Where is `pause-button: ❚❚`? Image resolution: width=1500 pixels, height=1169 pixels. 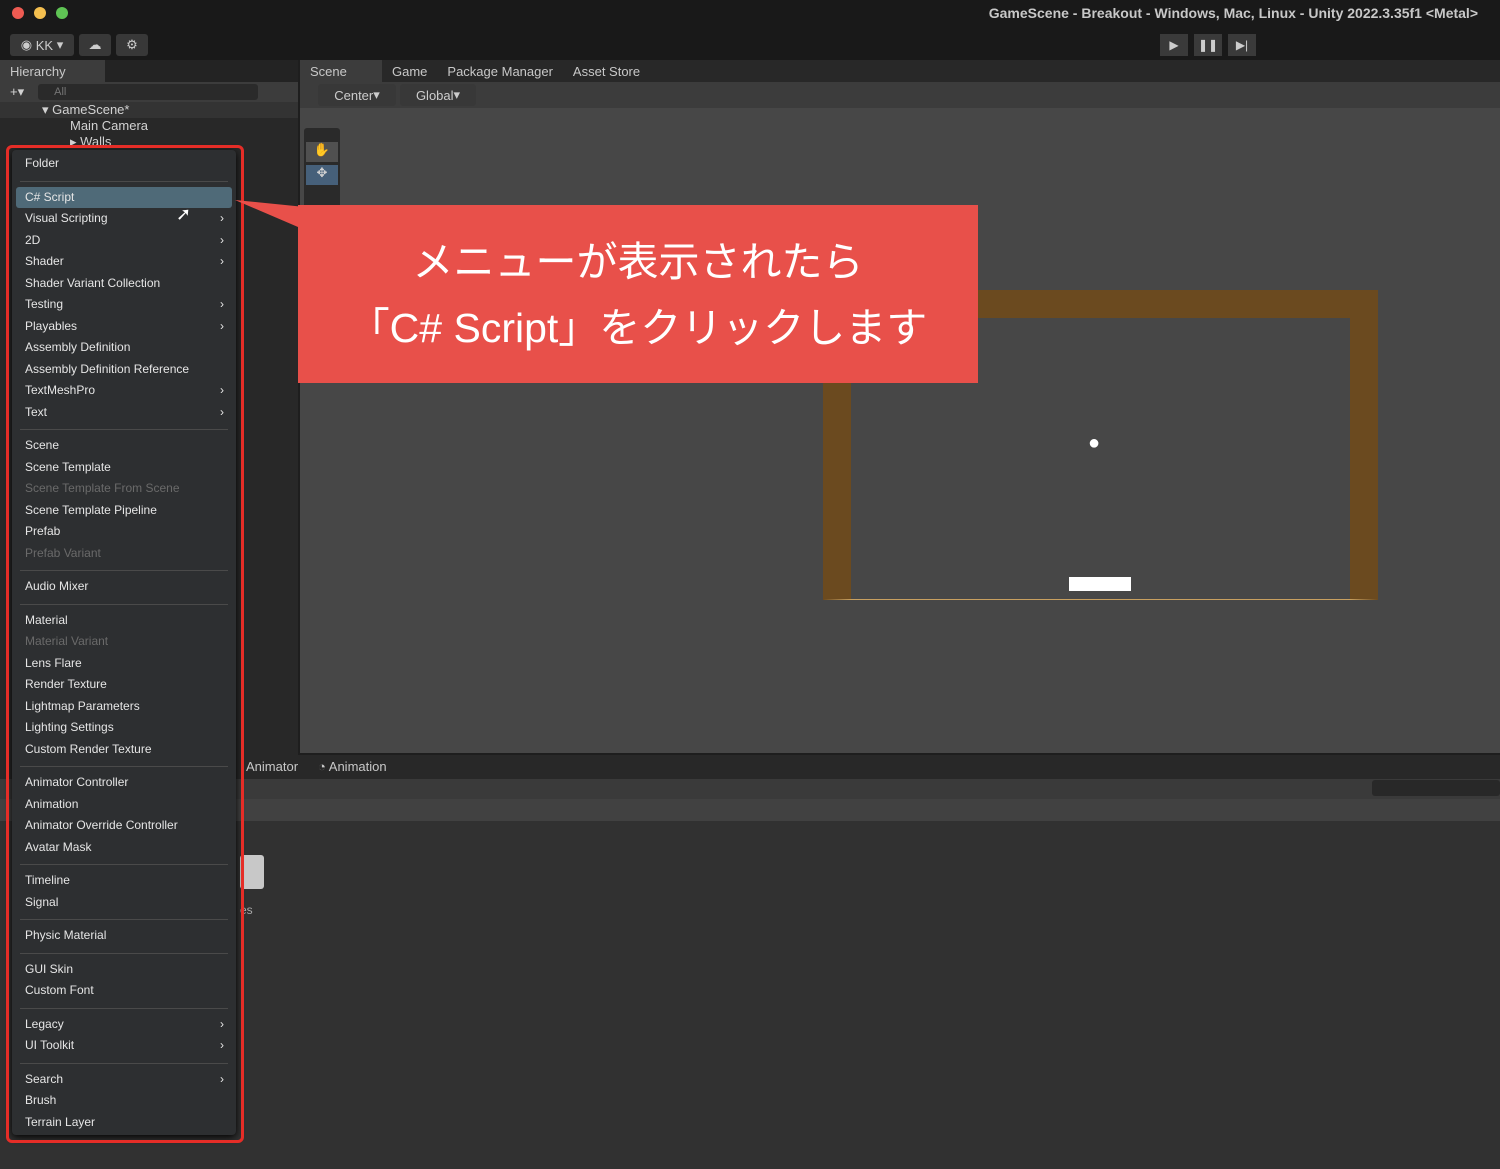
pause-button: ❚❚ is located at coordinates (1208, 45).